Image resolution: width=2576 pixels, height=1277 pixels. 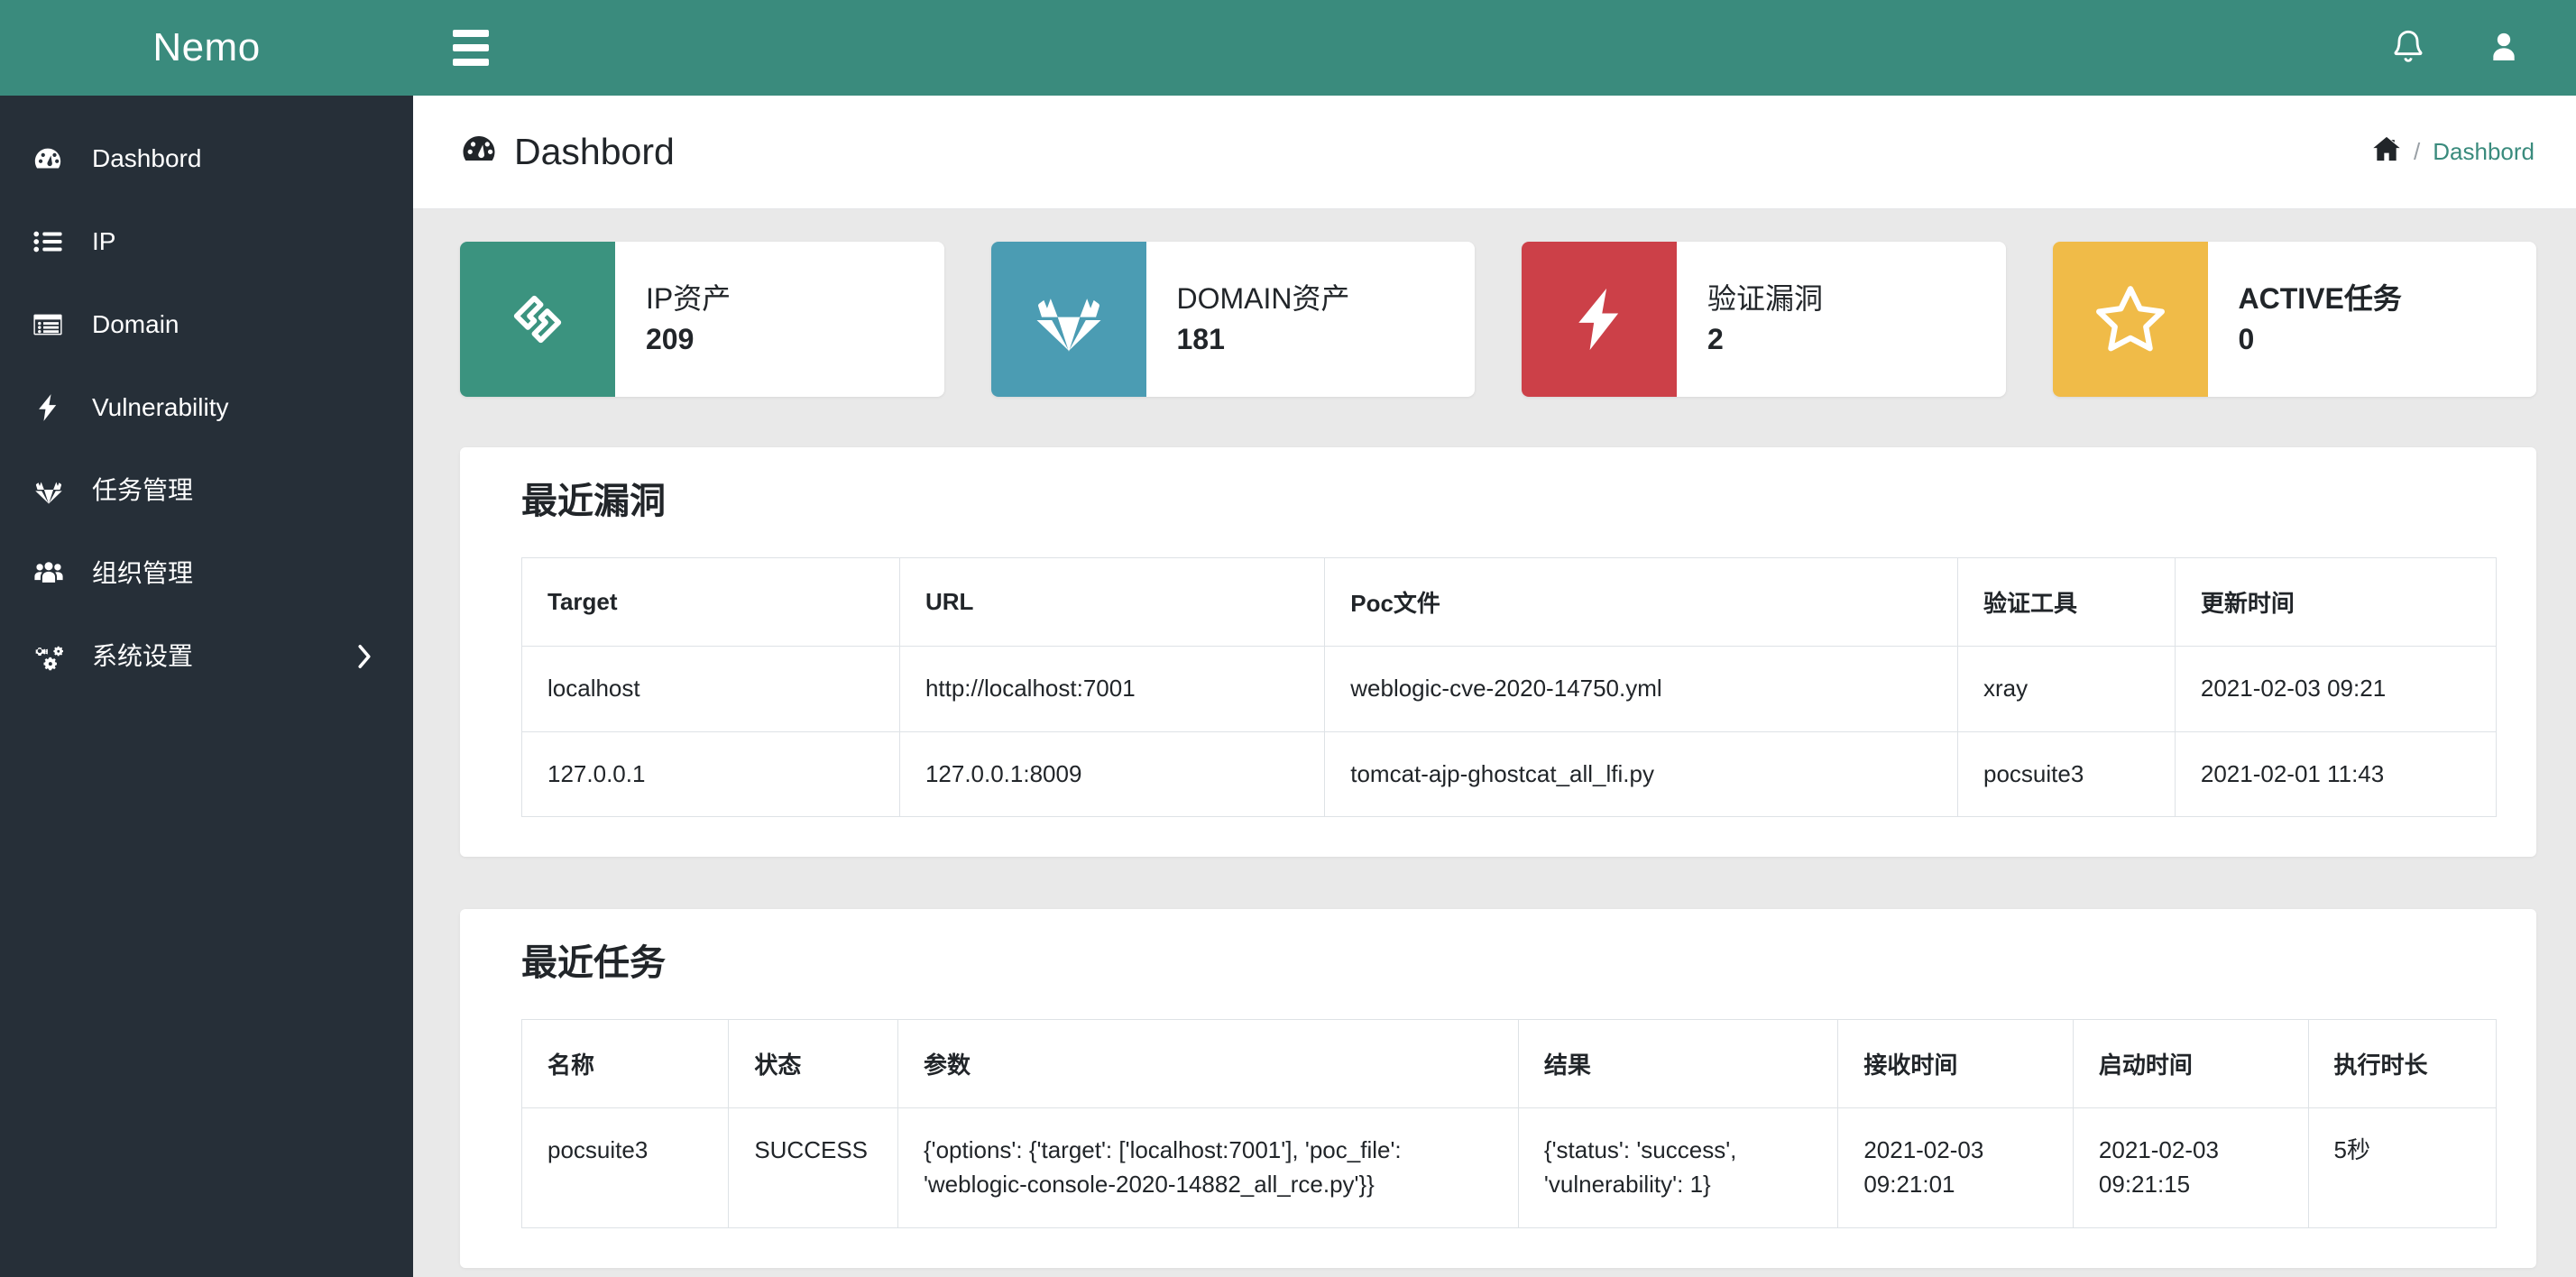 I want to click on menu-toggle-button, so click(x=471, y=47).